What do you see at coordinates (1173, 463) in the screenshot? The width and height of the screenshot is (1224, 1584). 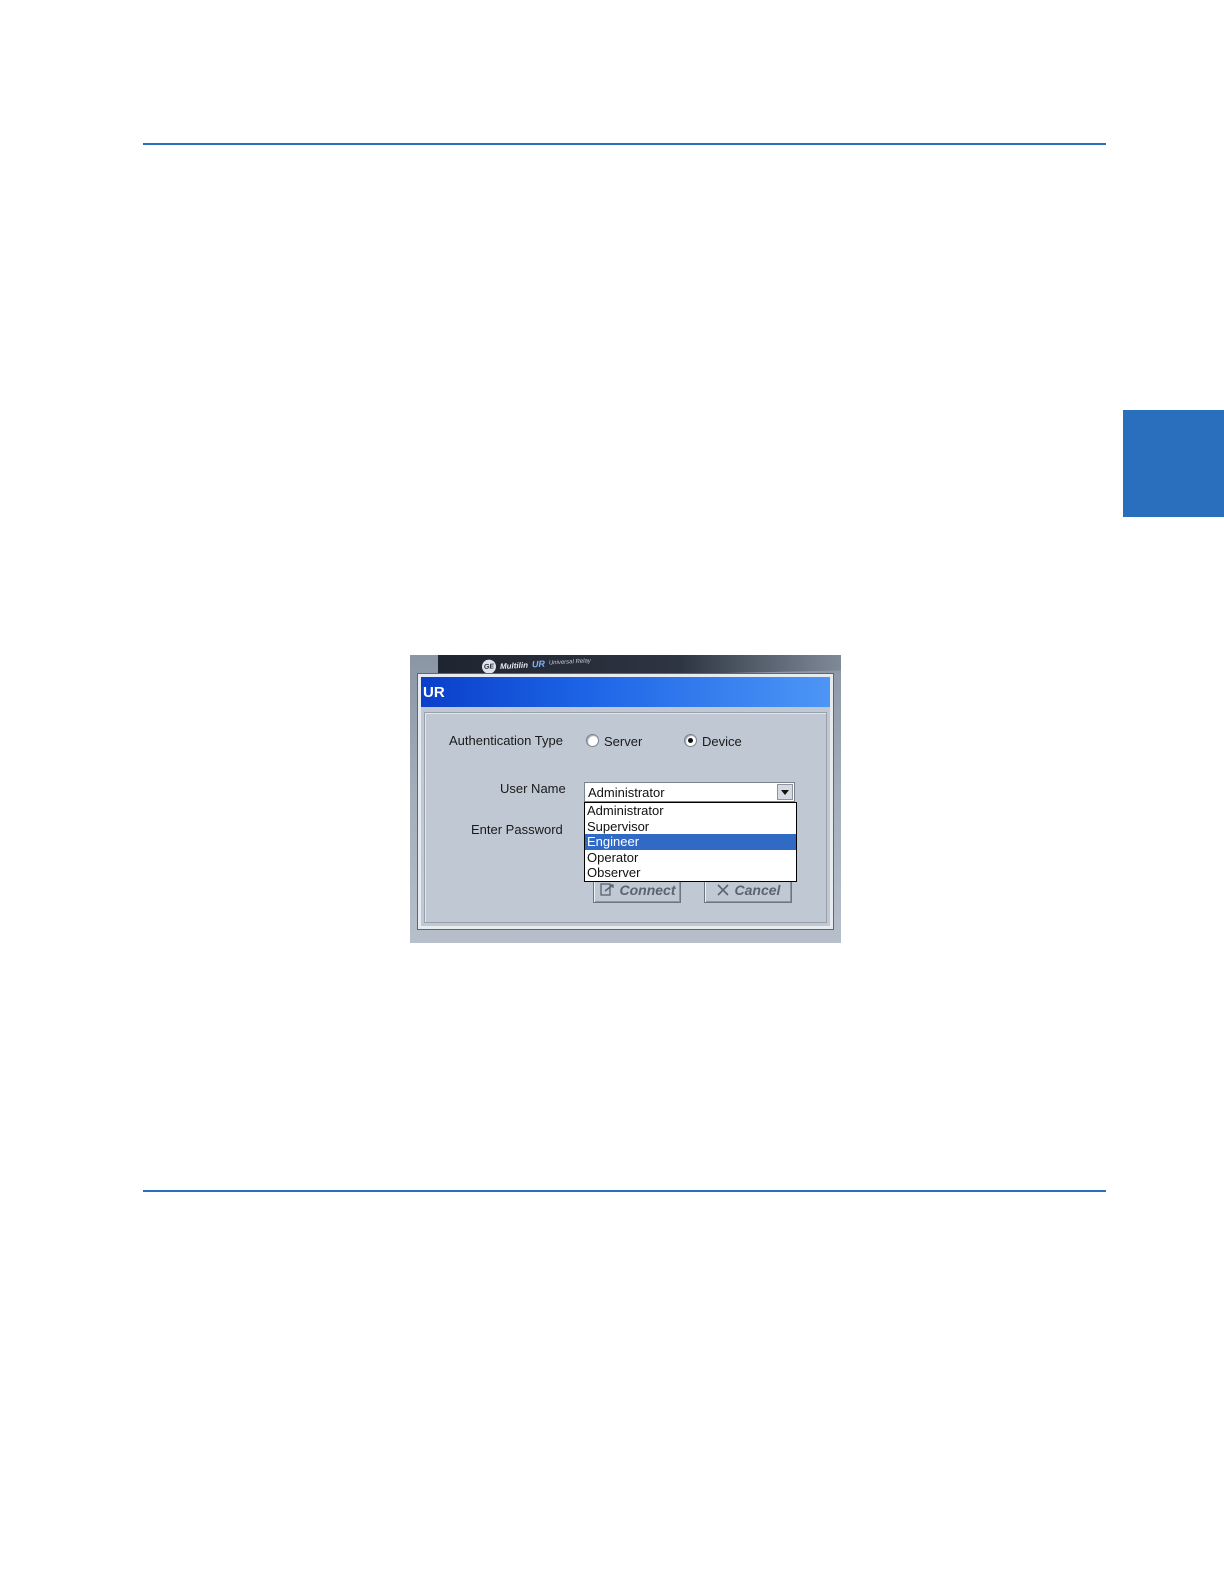 I see `chapter-tab` at bounding box center [1173, 463].